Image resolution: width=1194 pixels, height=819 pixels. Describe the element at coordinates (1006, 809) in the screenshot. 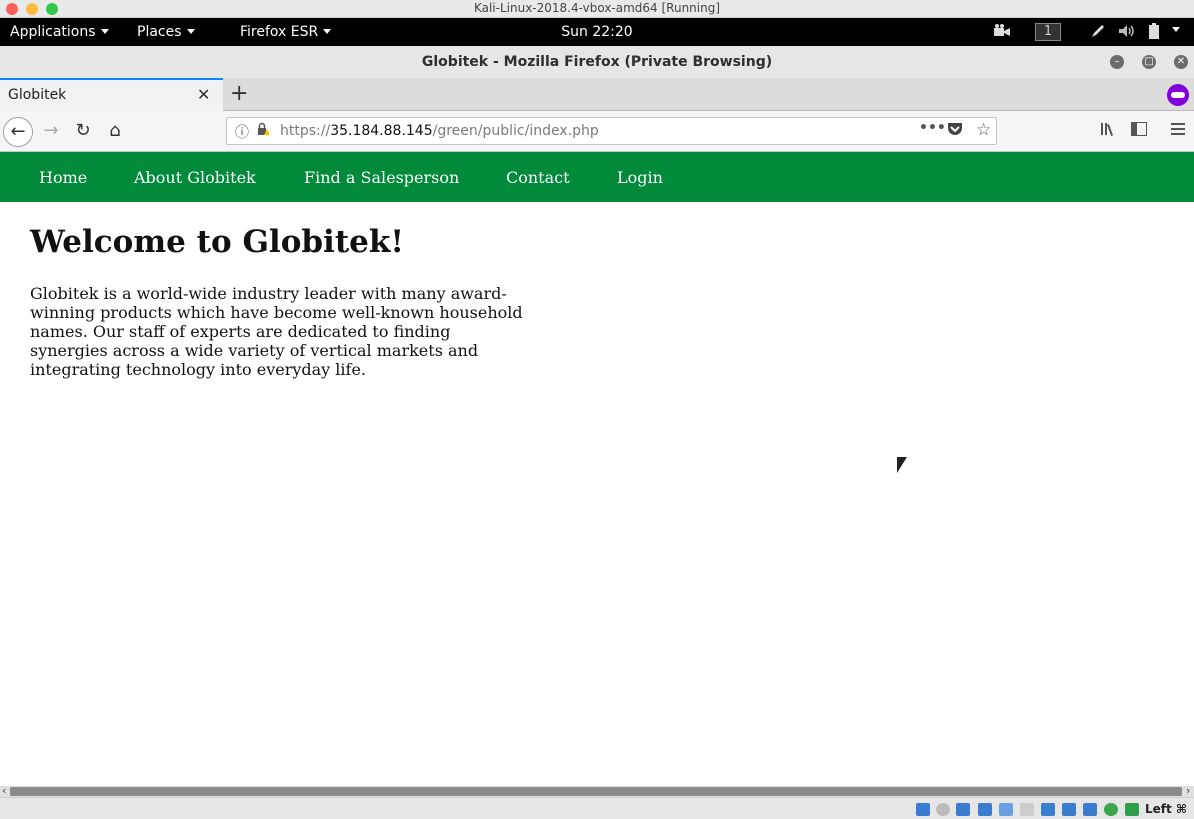

I see `usb-icon` at that location.